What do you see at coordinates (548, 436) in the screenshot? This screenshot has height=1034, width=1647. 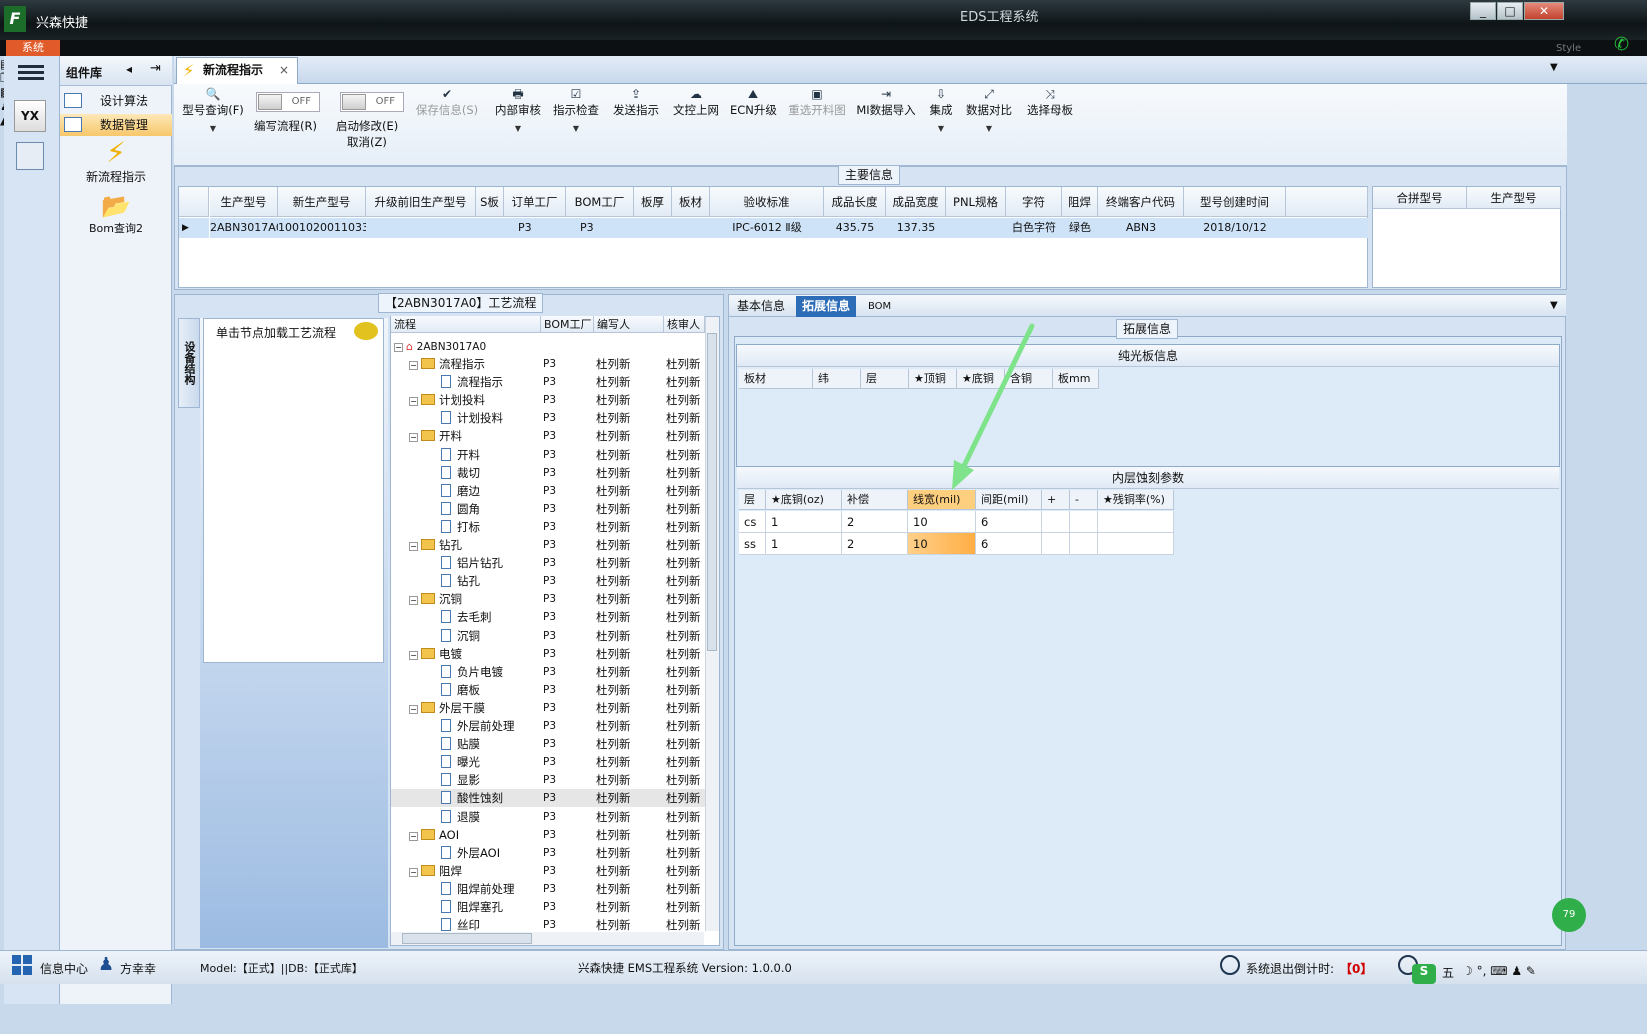 I see `tree-row: − 开料 P3 杜列新 杜列新` at bounding box center [548, 436].